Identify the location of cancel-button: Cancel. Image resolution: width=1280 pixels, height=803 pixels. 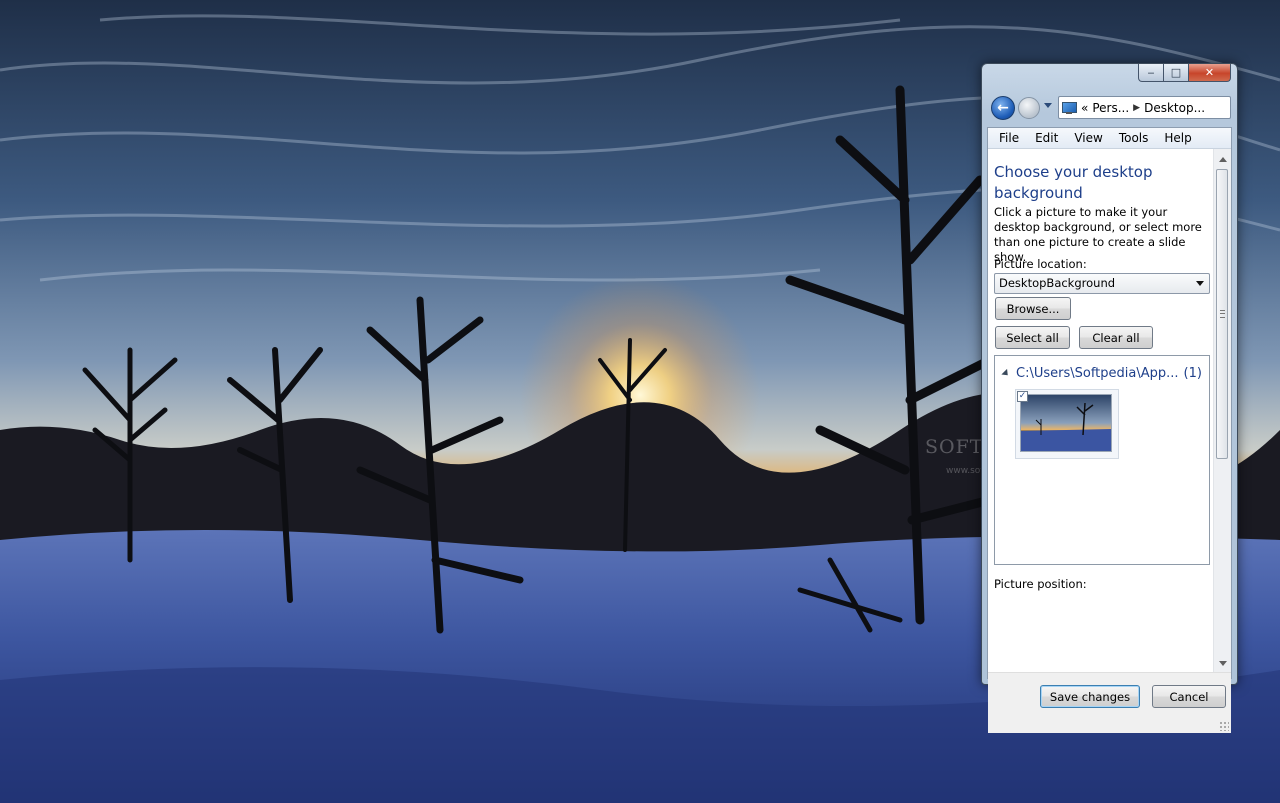
(1189, 696).